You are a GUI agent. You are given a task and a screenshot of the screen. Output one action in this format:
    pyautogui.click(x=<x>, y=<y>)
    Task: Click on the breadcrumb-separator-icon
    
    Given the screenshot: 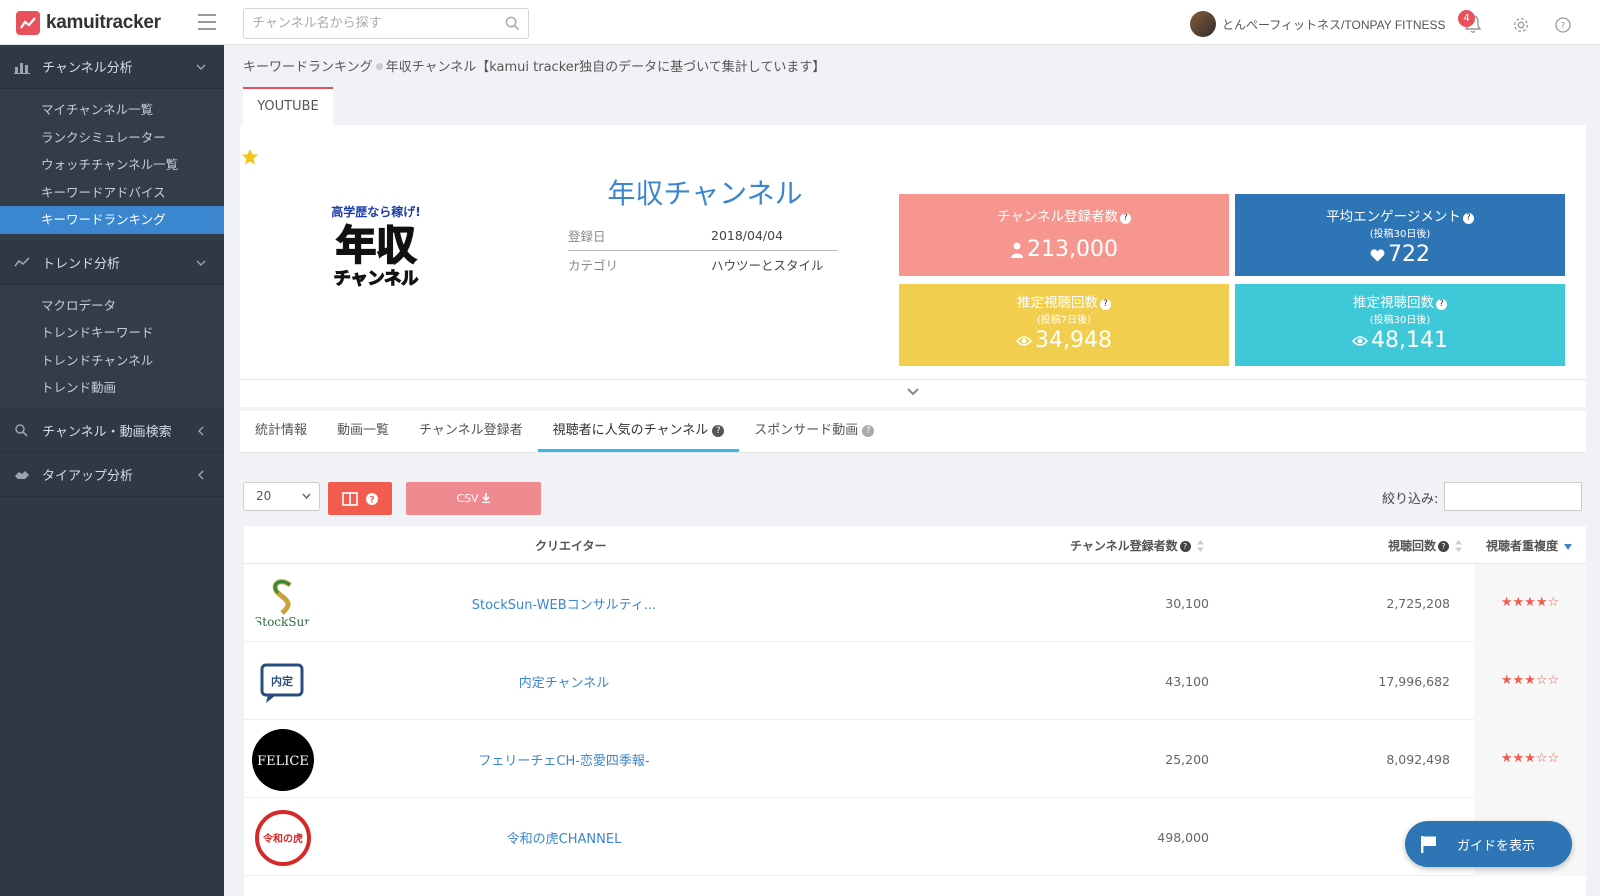 What is the action you would take?
    pyautogui.click(x=379, y=66)
    